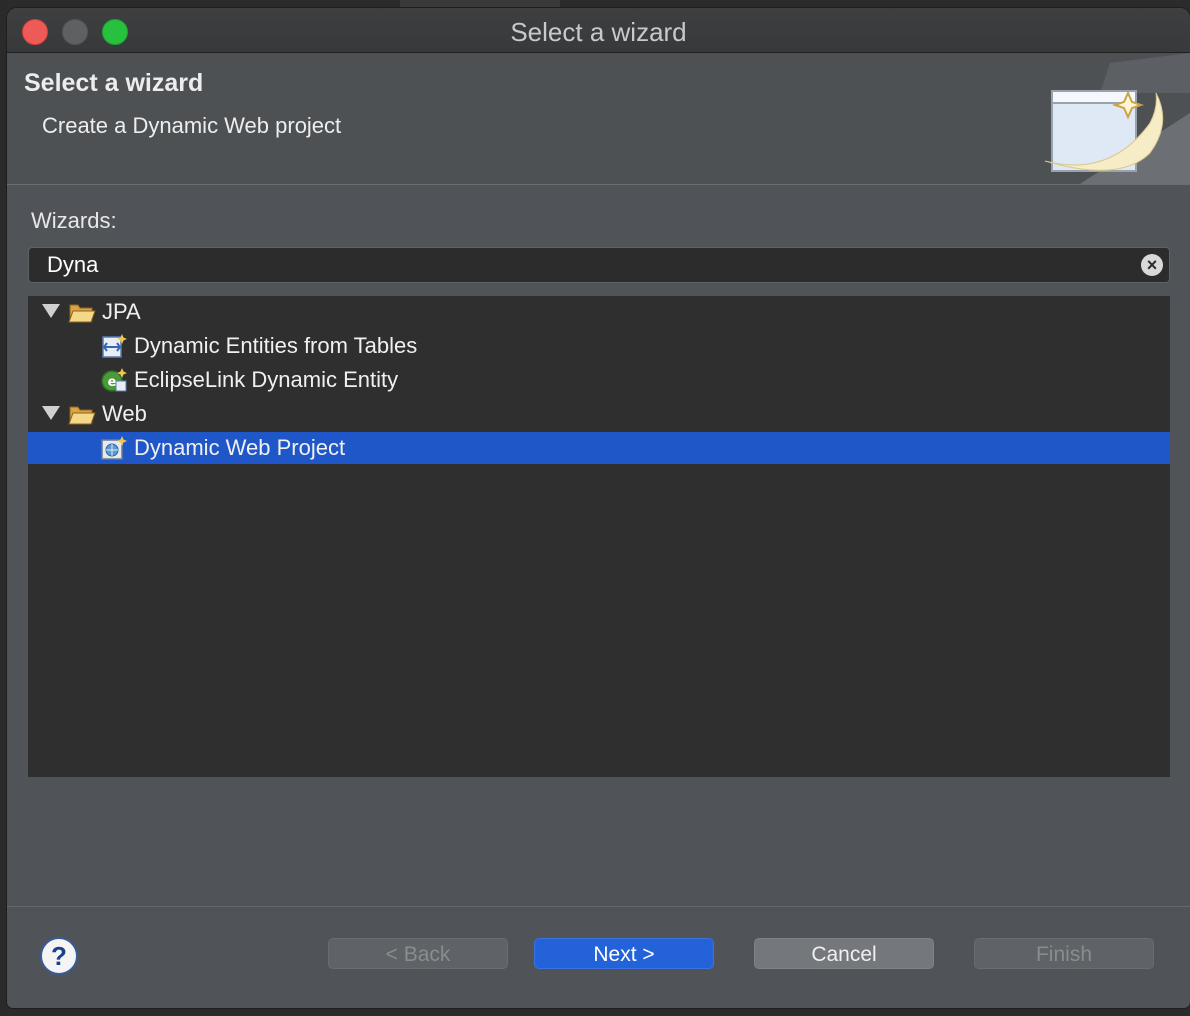 The height and width of the screenshot is (1016, 1190). I want to click on tree-label: Web, so click(124, 413).